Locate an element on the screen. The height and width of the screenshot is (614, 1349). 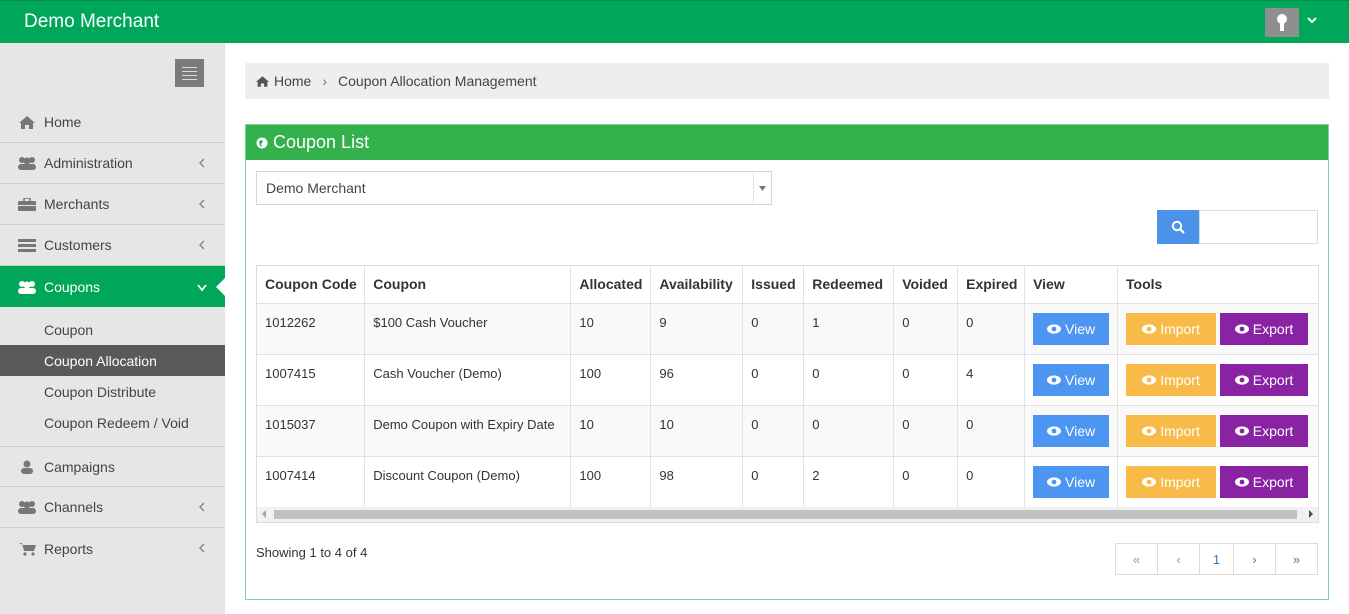
search-button is located at coordinates (1178, 227).